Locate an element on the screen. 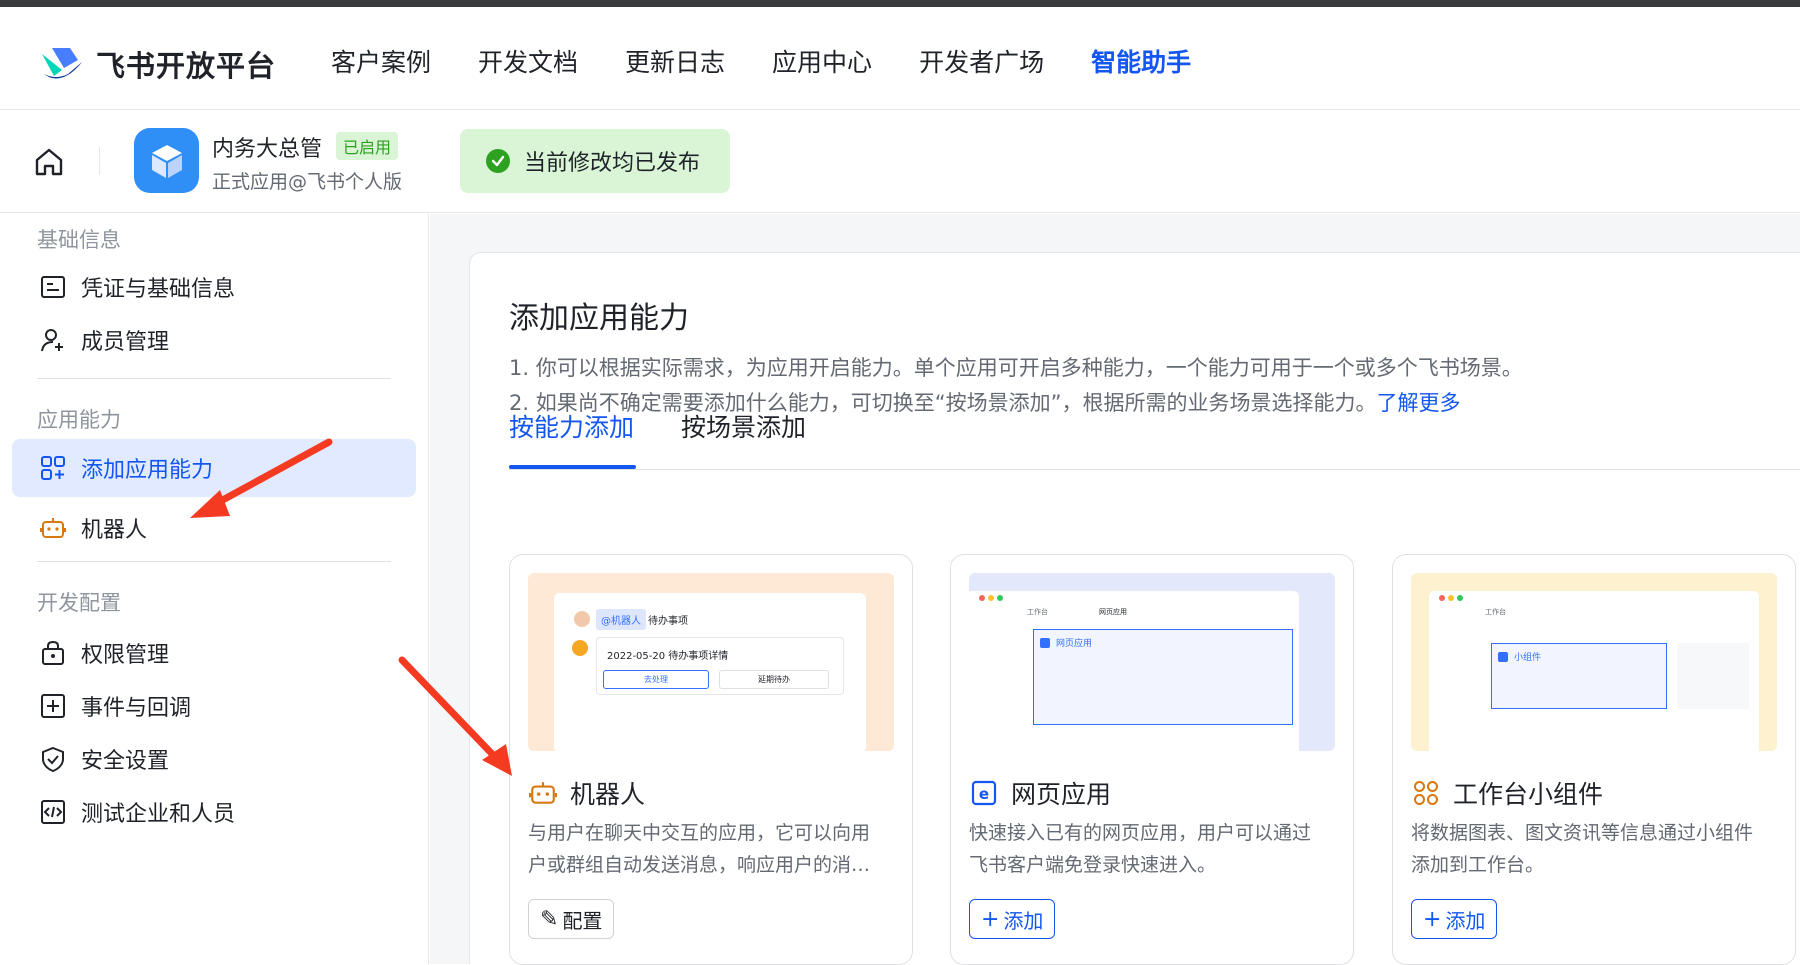 This screenshot has width=1800, height=965. svg-text: e is located at coordinates (984, 794).